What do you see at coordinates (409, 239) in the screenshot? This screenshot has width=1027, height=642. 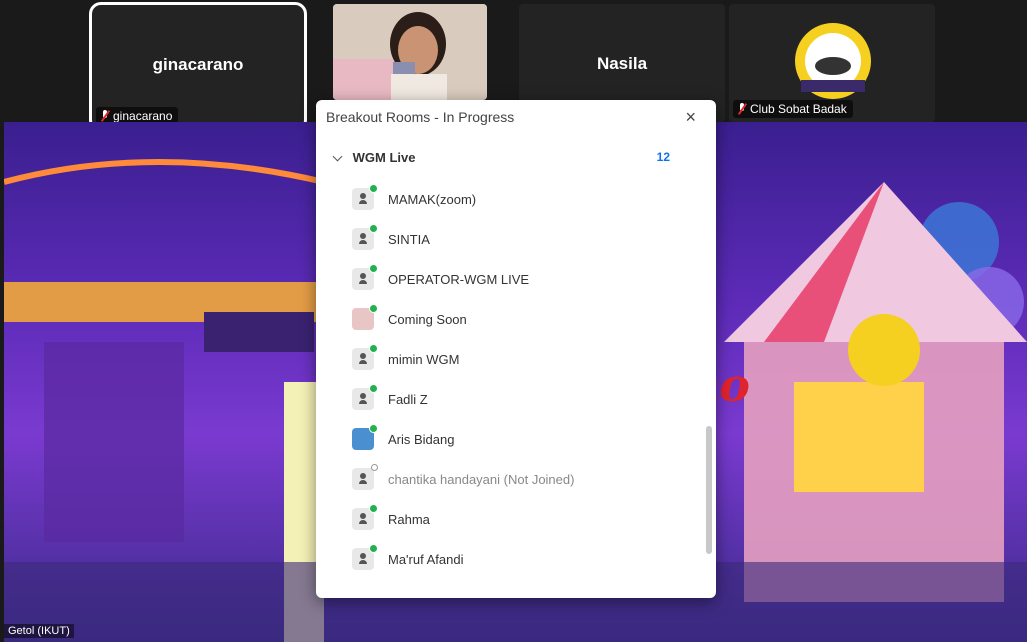 I see `participant-name: SINTIA` at bounding box center [409, 239].